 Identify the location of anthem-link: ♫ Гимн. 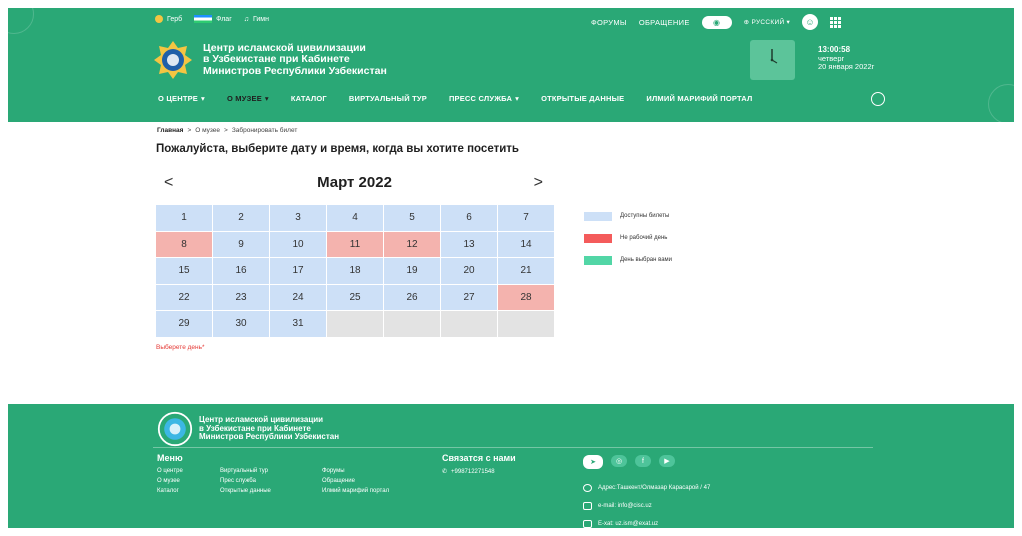
(256, 19).